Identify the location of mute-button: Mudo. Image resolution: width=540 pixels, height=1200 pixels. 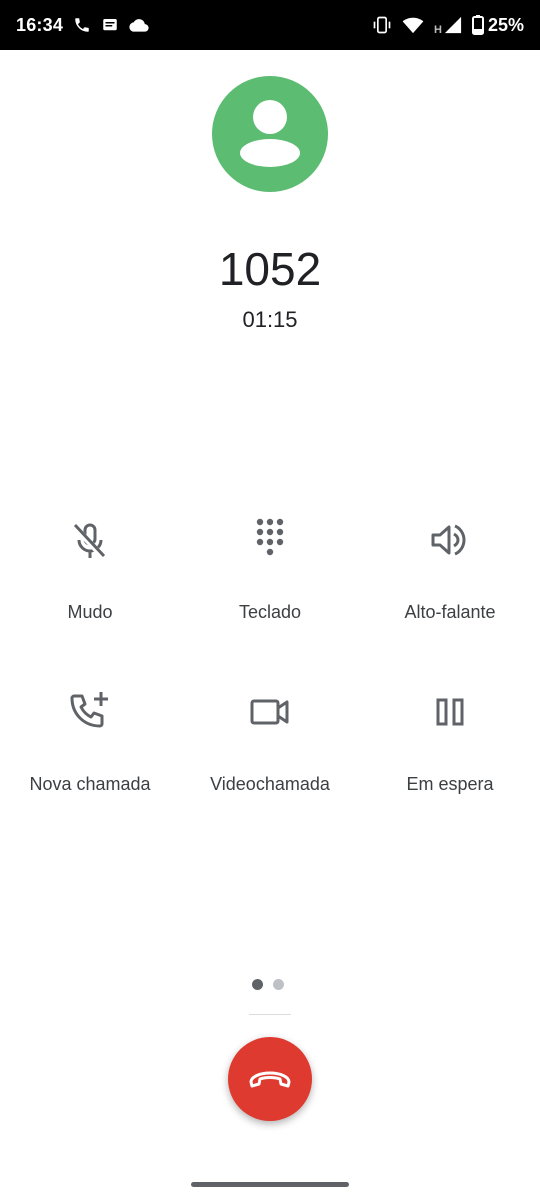
(90, 581).